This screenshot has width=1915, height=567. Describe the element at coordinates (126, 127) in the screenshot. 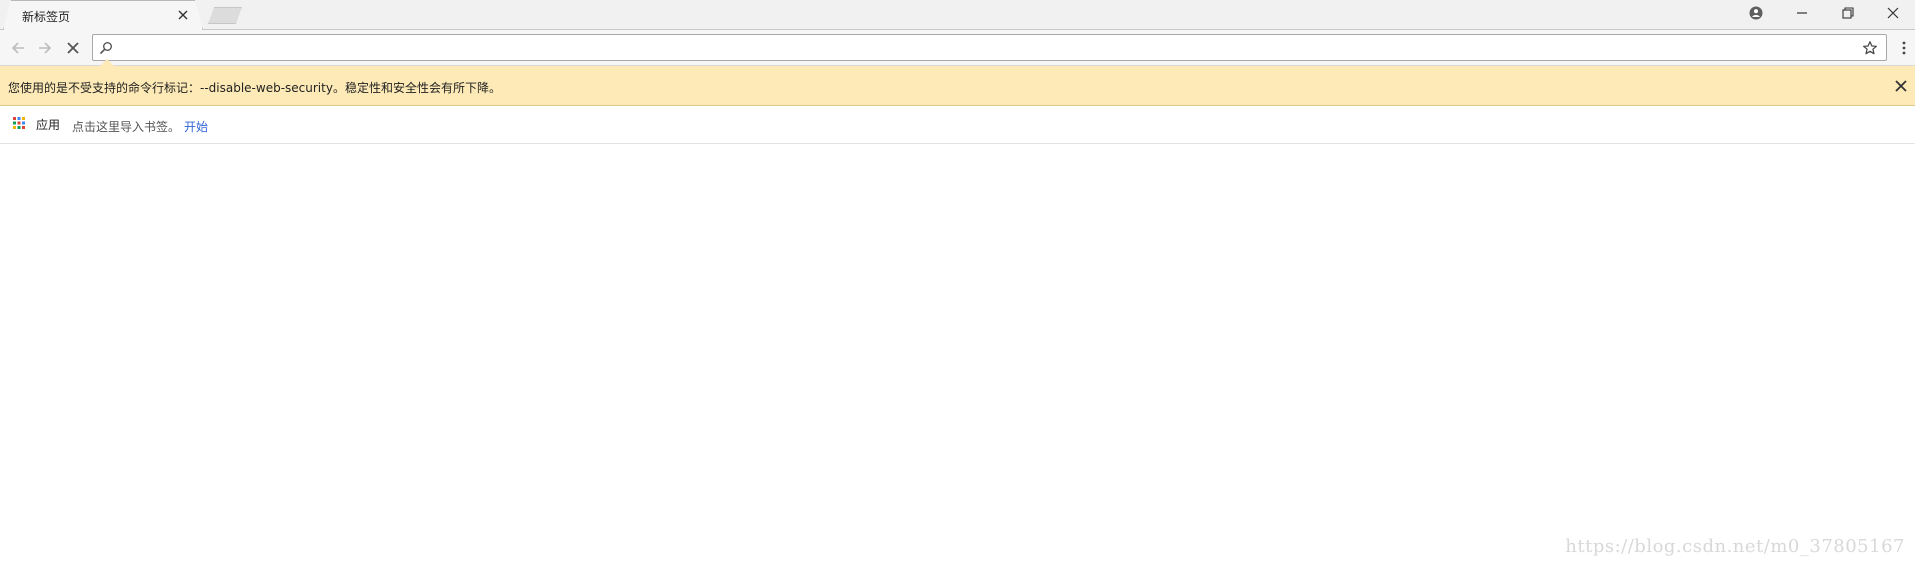

I see `import-bookmarks-text: 点击这里导入书签。` at that location.